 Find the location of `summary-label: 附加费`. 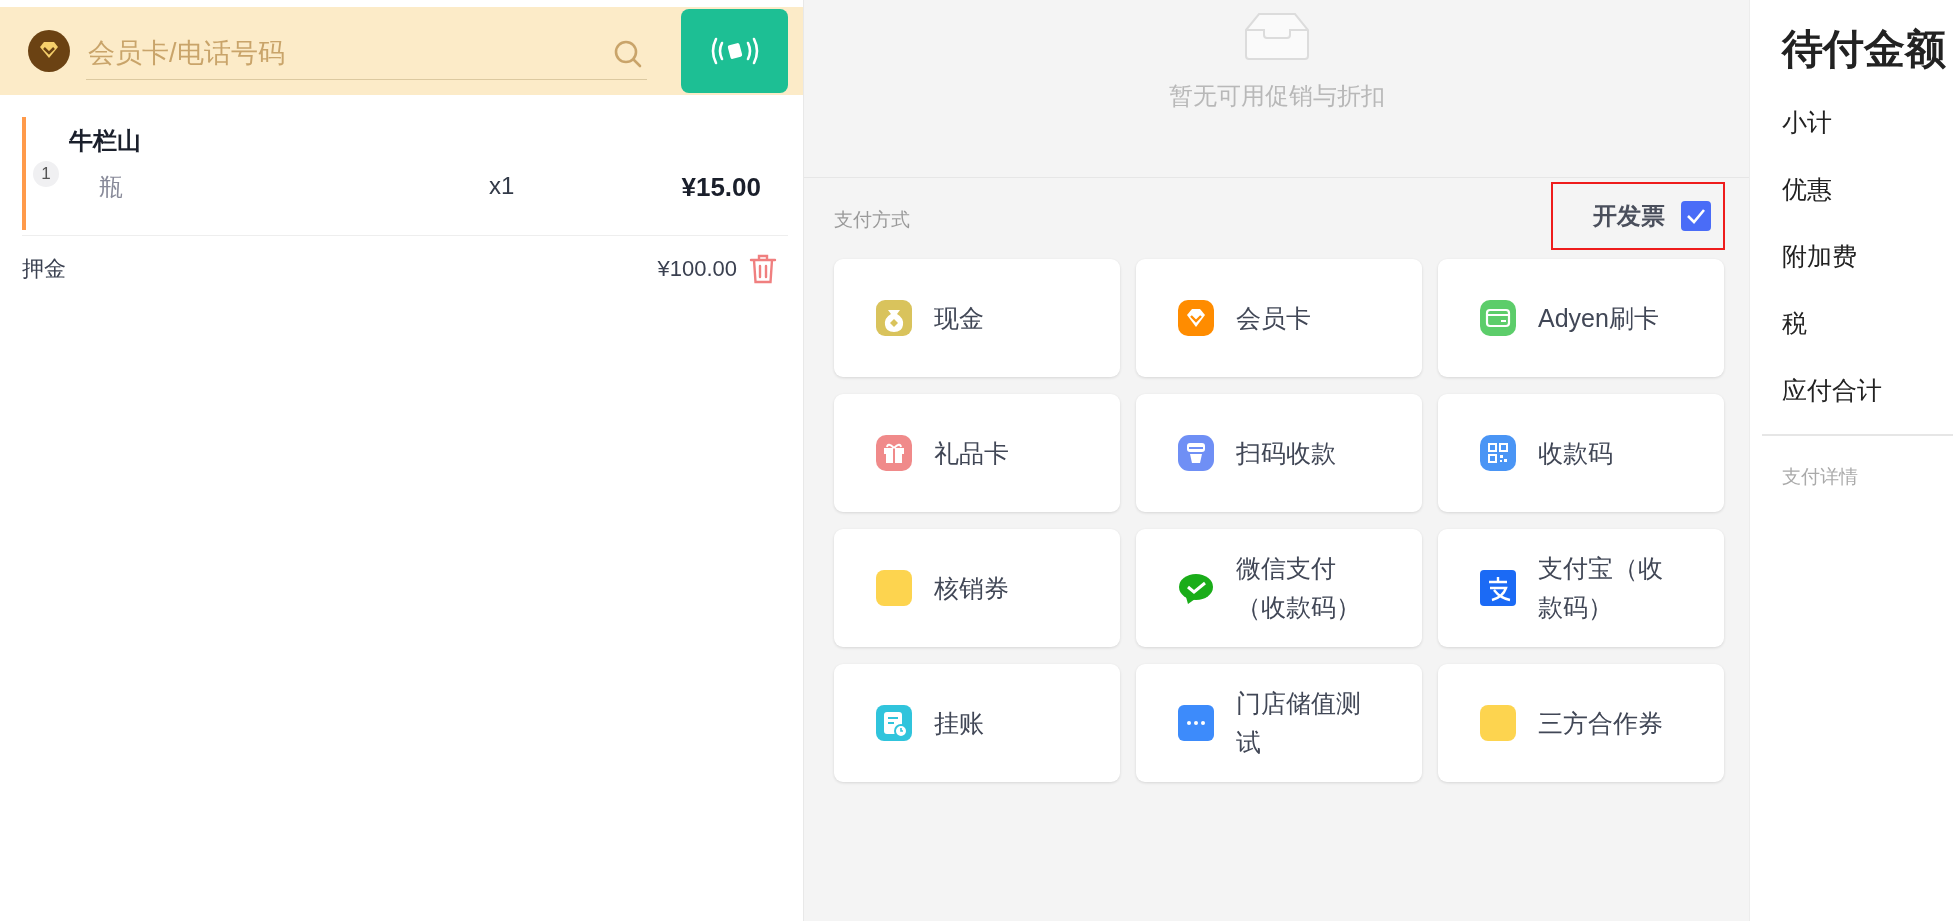

summary-label: 附加费 is located at coordinates (1819, 256).